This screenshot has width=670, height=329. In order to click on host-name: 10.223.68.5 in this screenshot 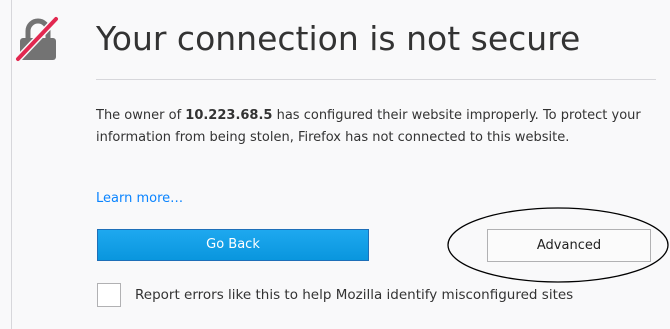, I will do `click(229, 115)`.